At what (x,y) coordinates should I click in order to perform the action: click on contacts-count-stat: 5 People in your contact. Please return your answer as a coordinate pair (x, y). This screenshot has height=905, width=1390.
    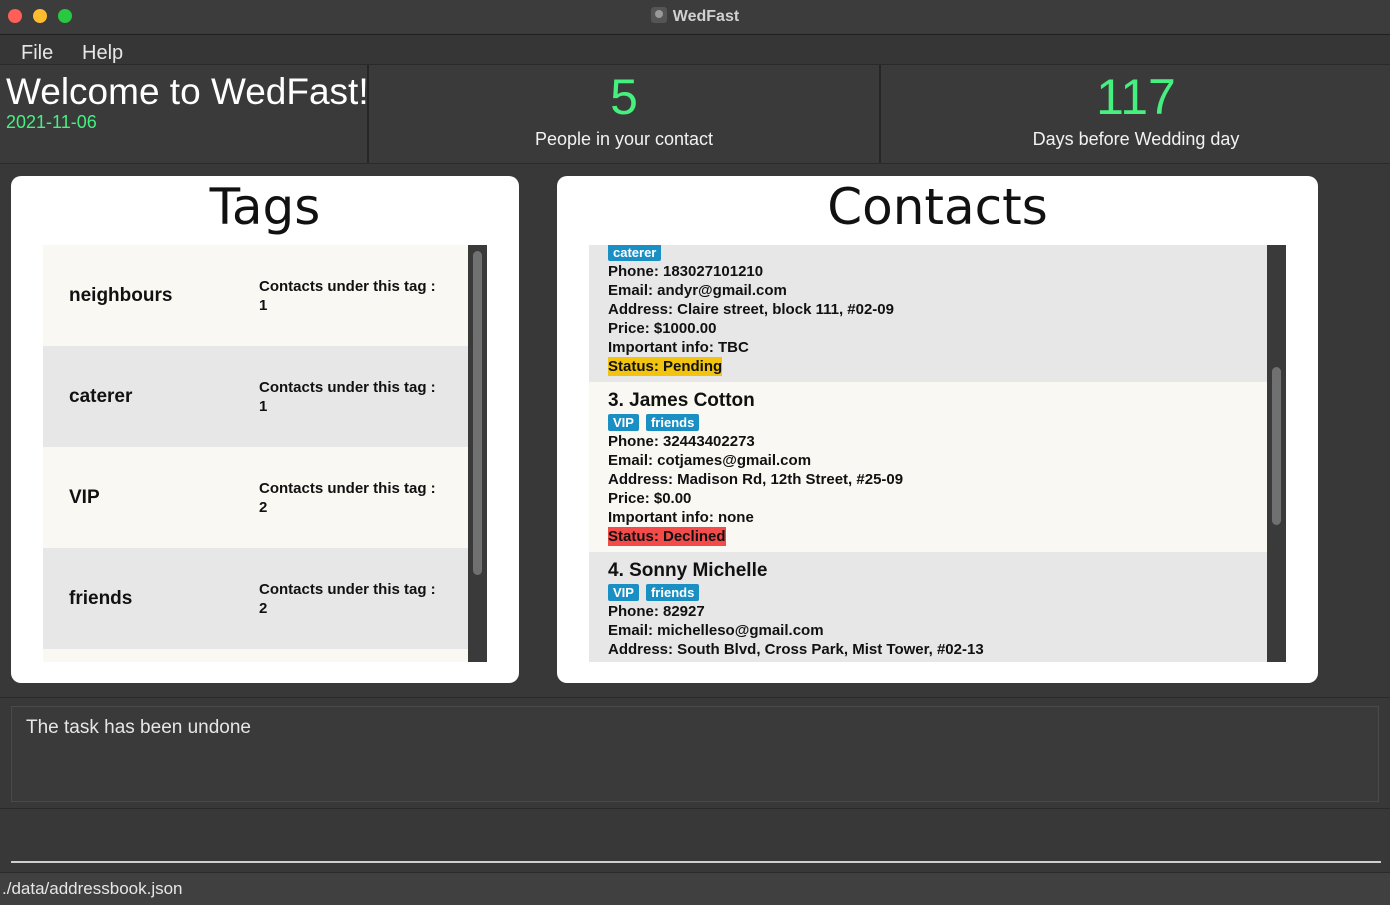
    Looking at the image, I should click on (624, 114).